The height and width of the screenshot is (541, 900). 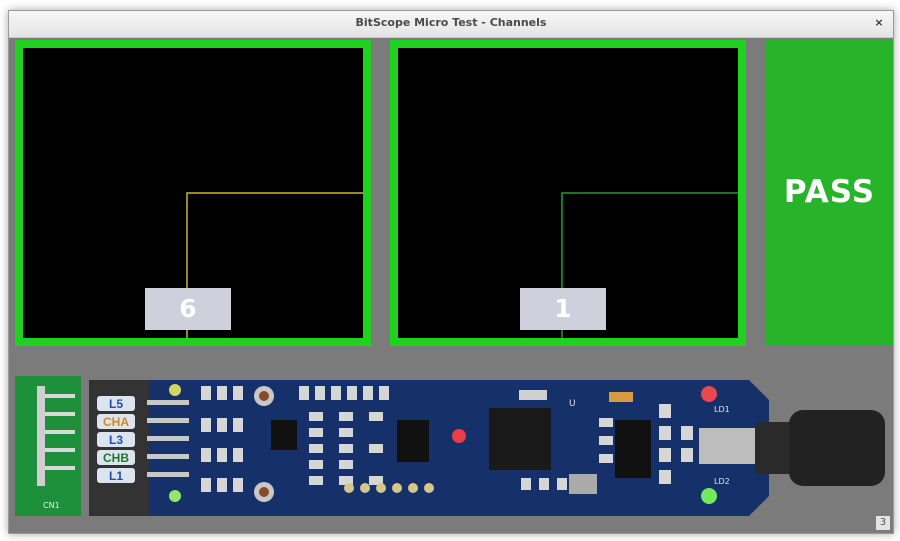 What do you see at coordinates (879, 23) in the screenshot?
I see `close-icon: ×` at bounding box center [879, 23].